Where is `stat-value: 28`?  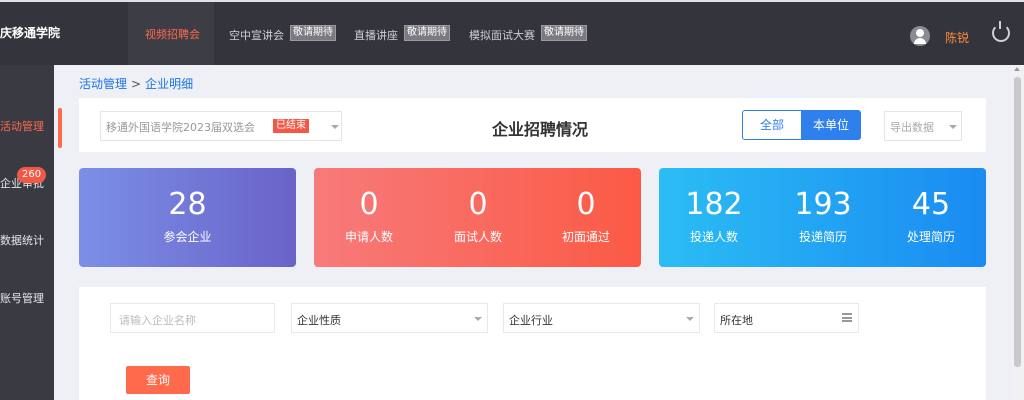 stat-value: 28 is located at coordinates (187, 204).